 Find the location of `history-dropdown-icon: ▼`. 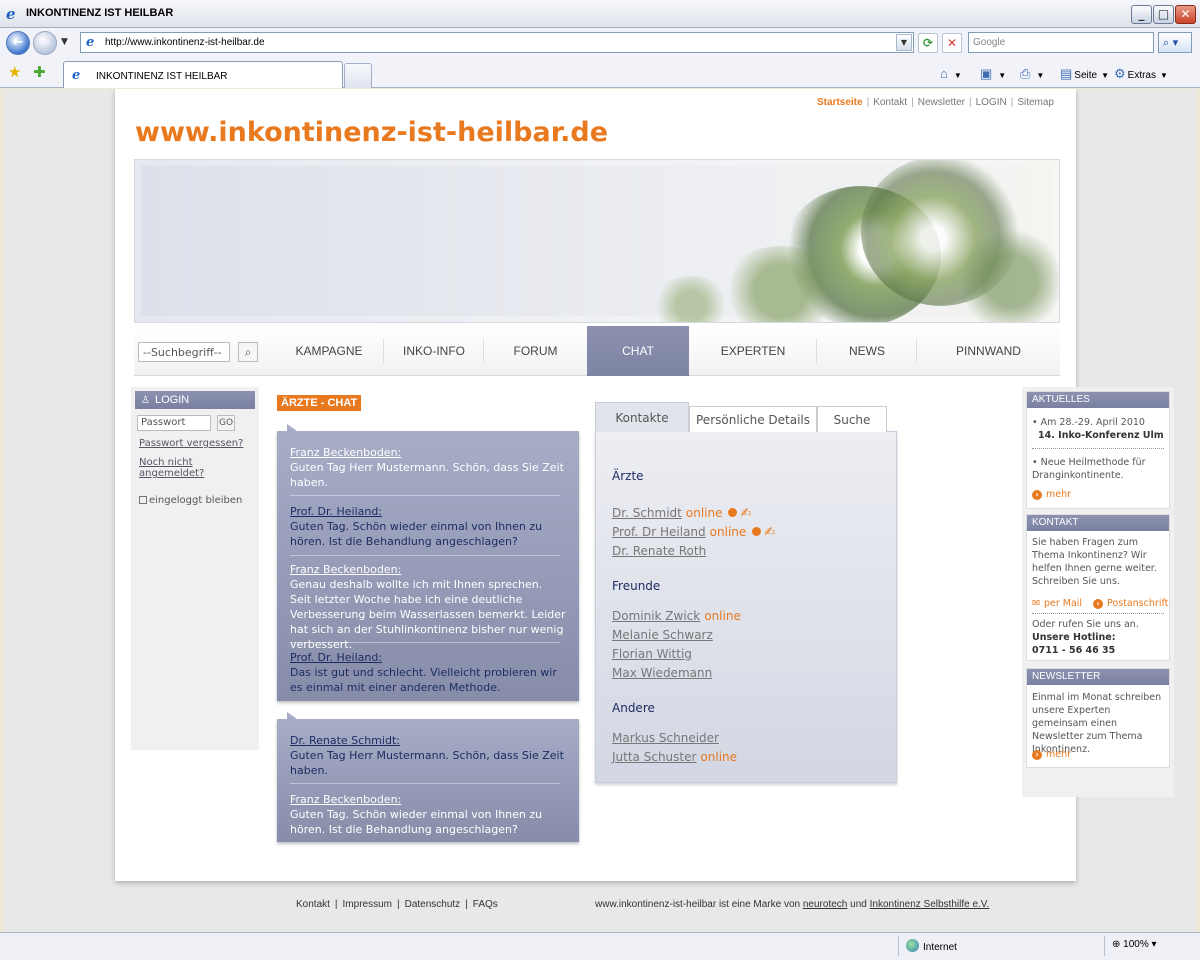

history-dropdown-icon: ▼ is located at coordinates (64, 42).